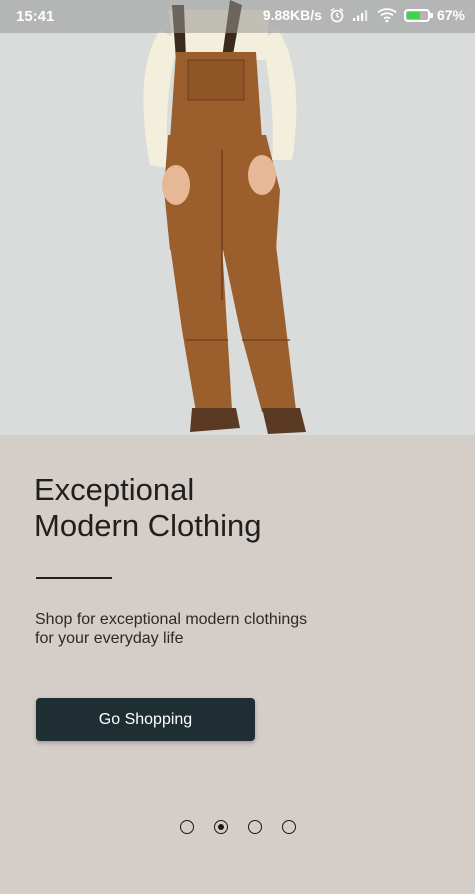 This screenshot has height=894, width=475. Describe the element at coordinates (148, 525) in the screenshot. I see `title-line-2: Modern Clothing` at that location.